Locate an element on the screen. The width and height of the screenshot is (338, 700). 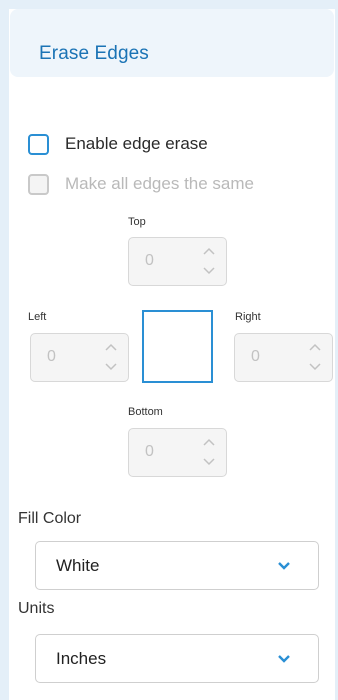
units-label: Units is located at coordinates (36, 608).